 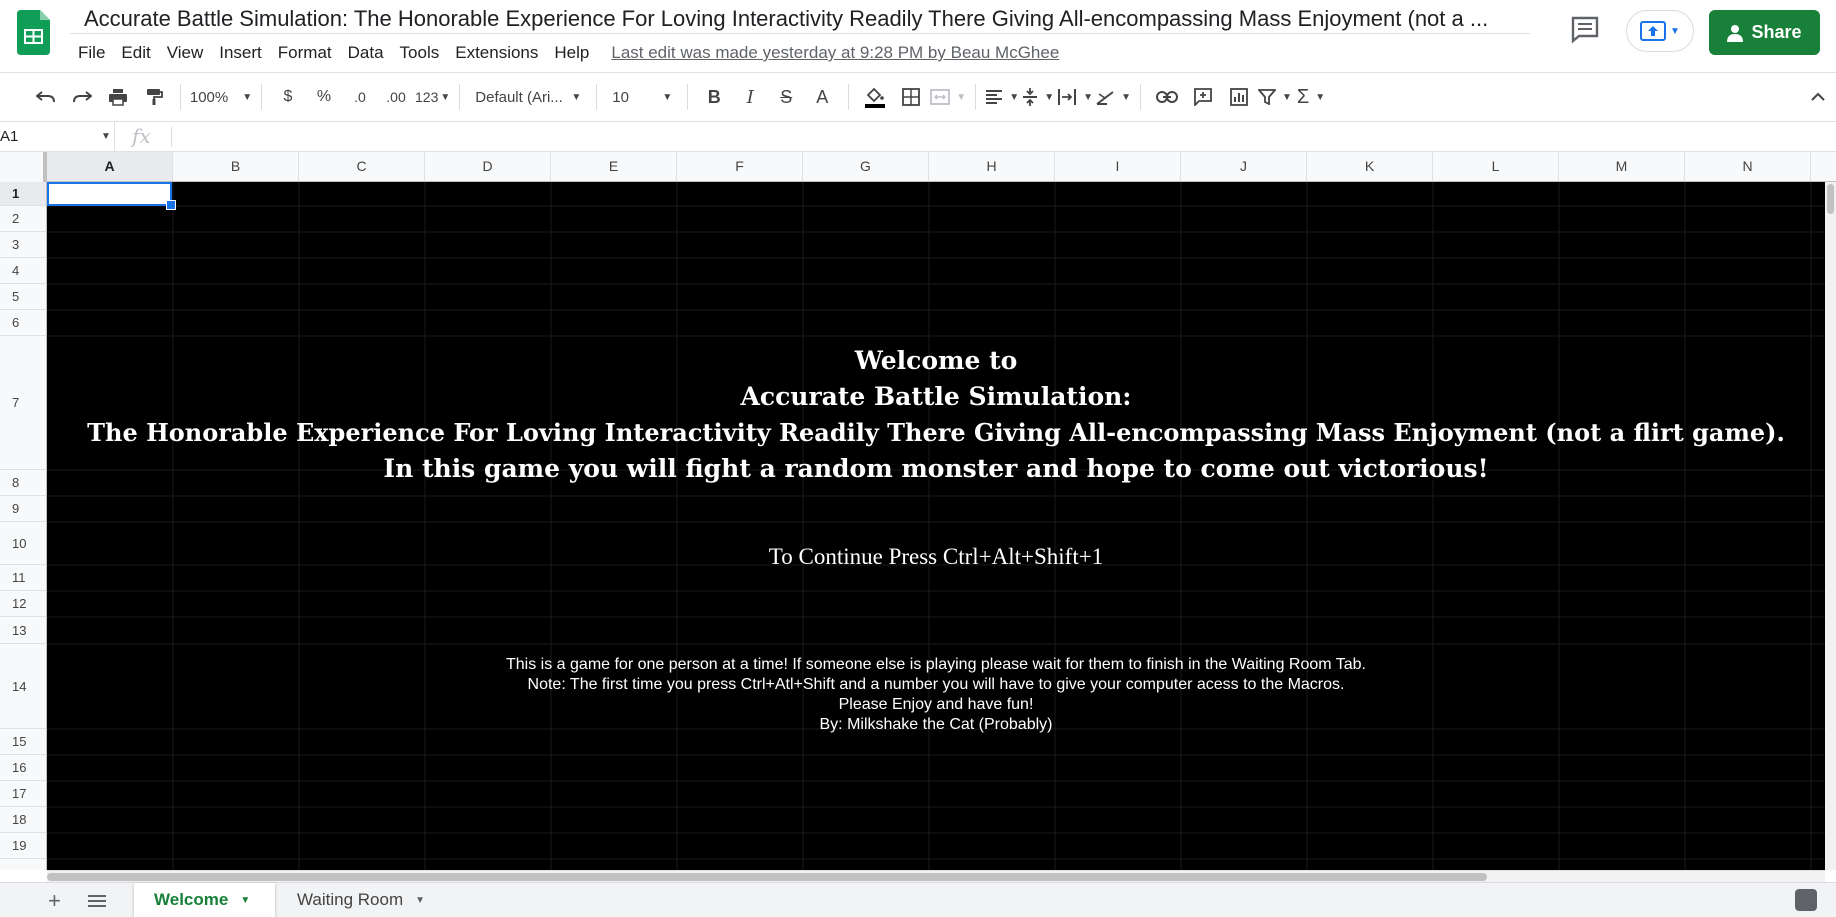 What do you see at coordinates (361, 900) in the screenshot?
I see `tab-waiting-room: Waiting Room ▼` at bounding box center [361, 900].